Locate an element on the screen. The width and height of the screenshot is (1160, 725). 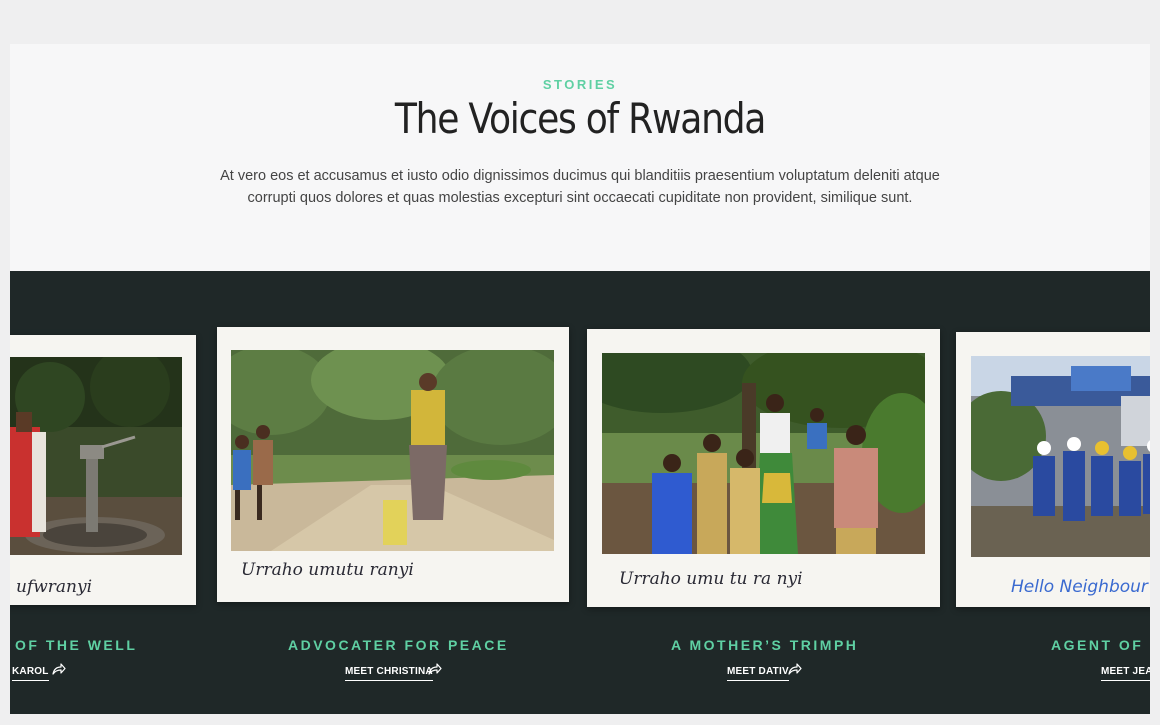
story-caption: Urraho umutu ranyi is located at coordinates (327, 570).